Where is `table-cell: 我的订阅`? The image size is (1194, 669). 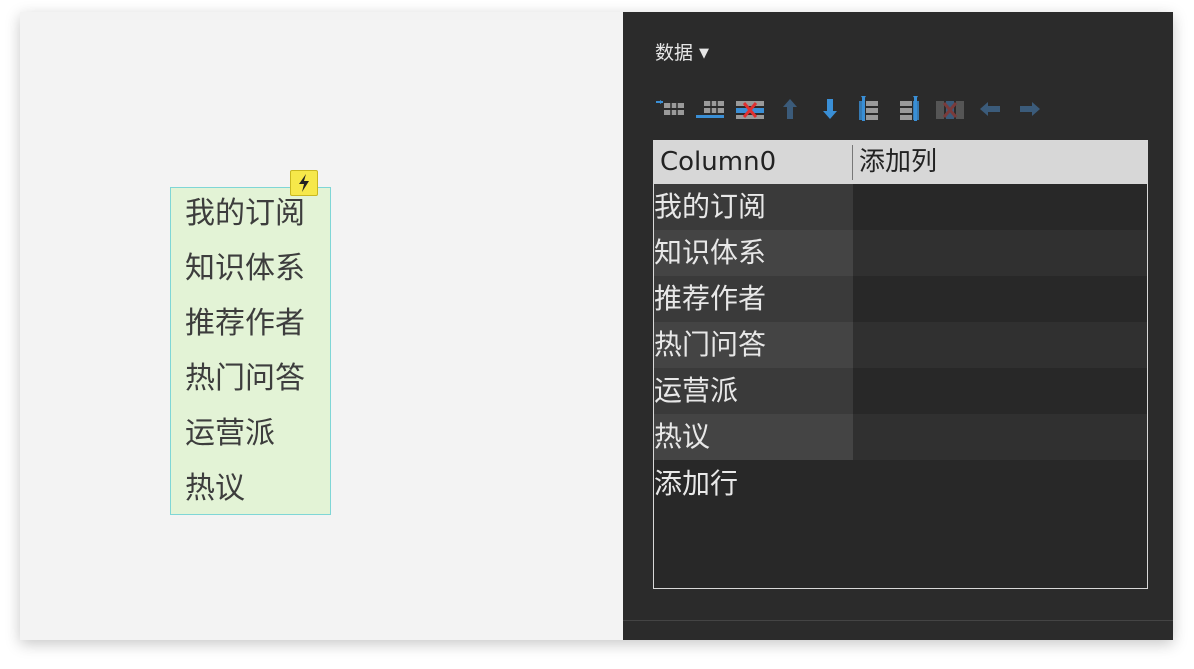 table-cell: 我的订阅 is located at coordinates (753, 207).